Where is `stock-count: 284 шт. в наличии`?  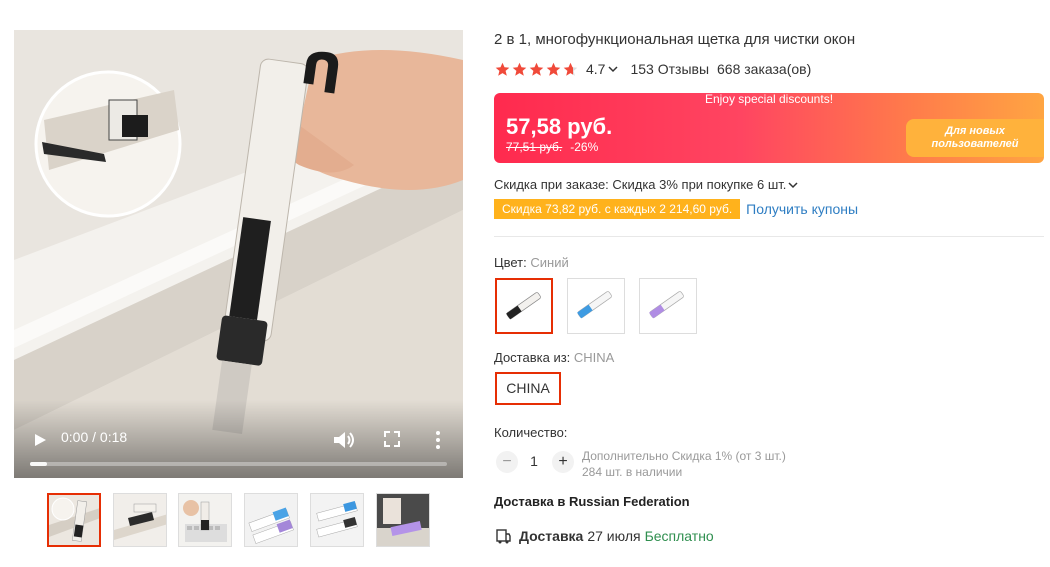 stock-count: 284 шт. в наличии is located at coordinates (632, 472).